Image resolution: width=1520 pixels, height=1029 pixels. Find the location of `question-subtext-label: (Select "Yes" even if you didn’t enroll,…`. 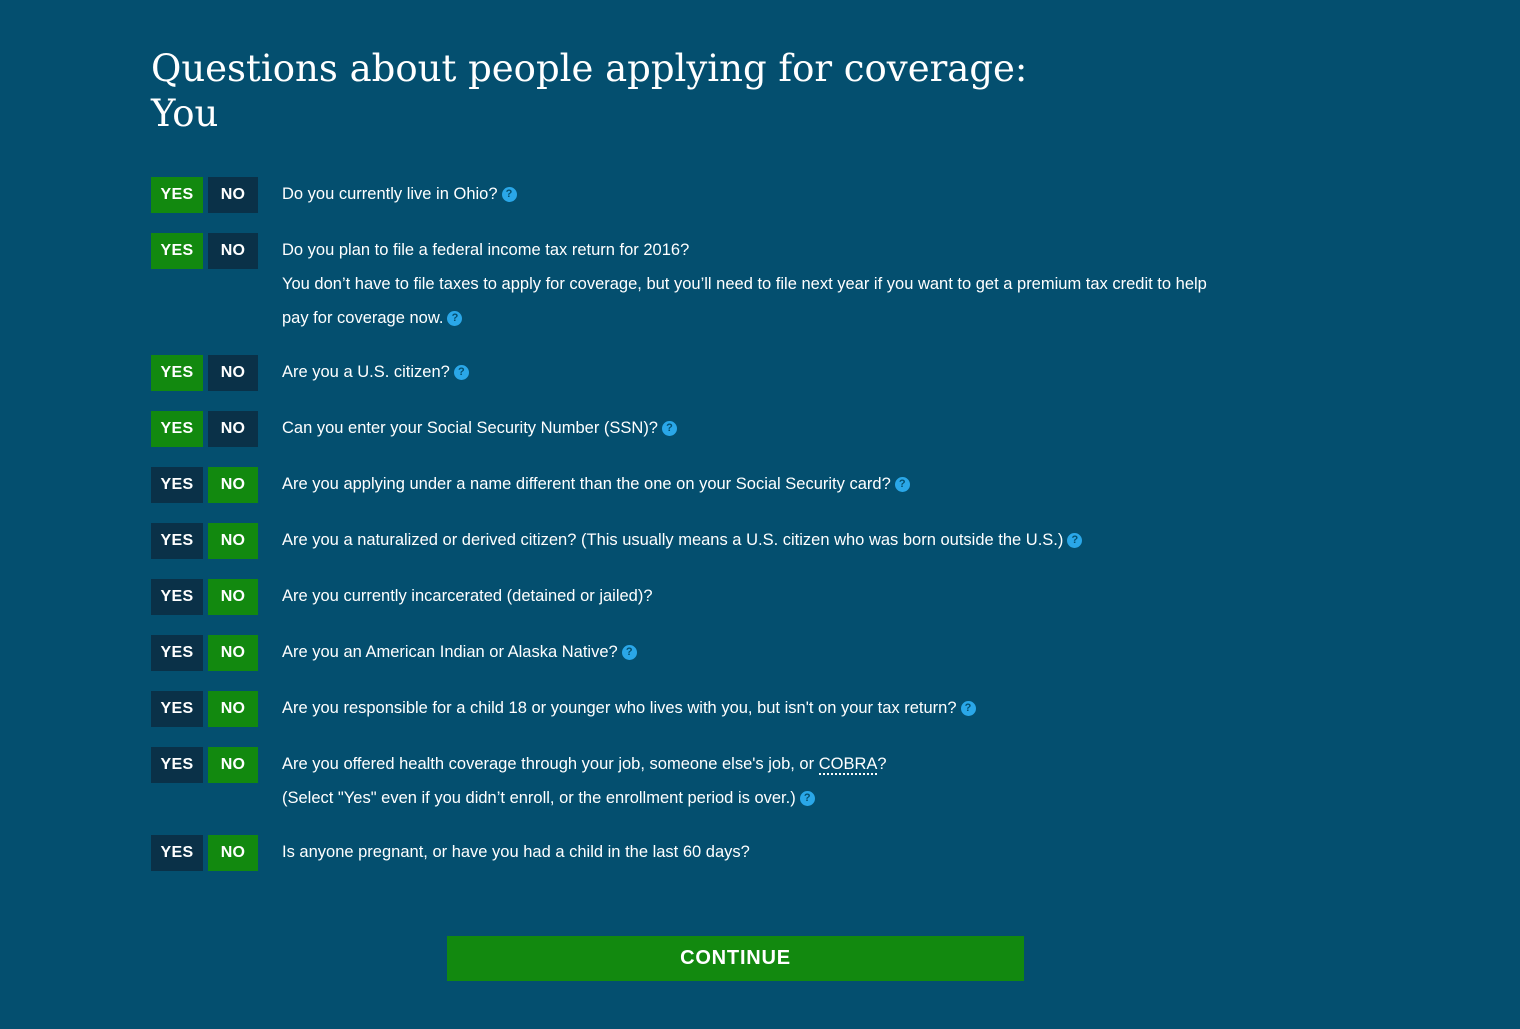

question-subtext-label: (Select "Yes" even if you didn’t enroll,… is located at coordinates (539, 798).